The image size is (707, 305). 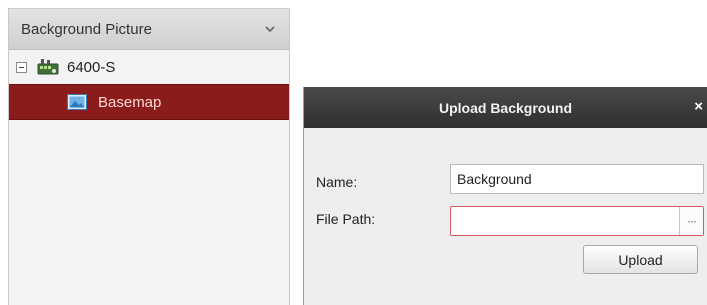 I want to click on file-path-field: ···, so click(x=577, y=221).